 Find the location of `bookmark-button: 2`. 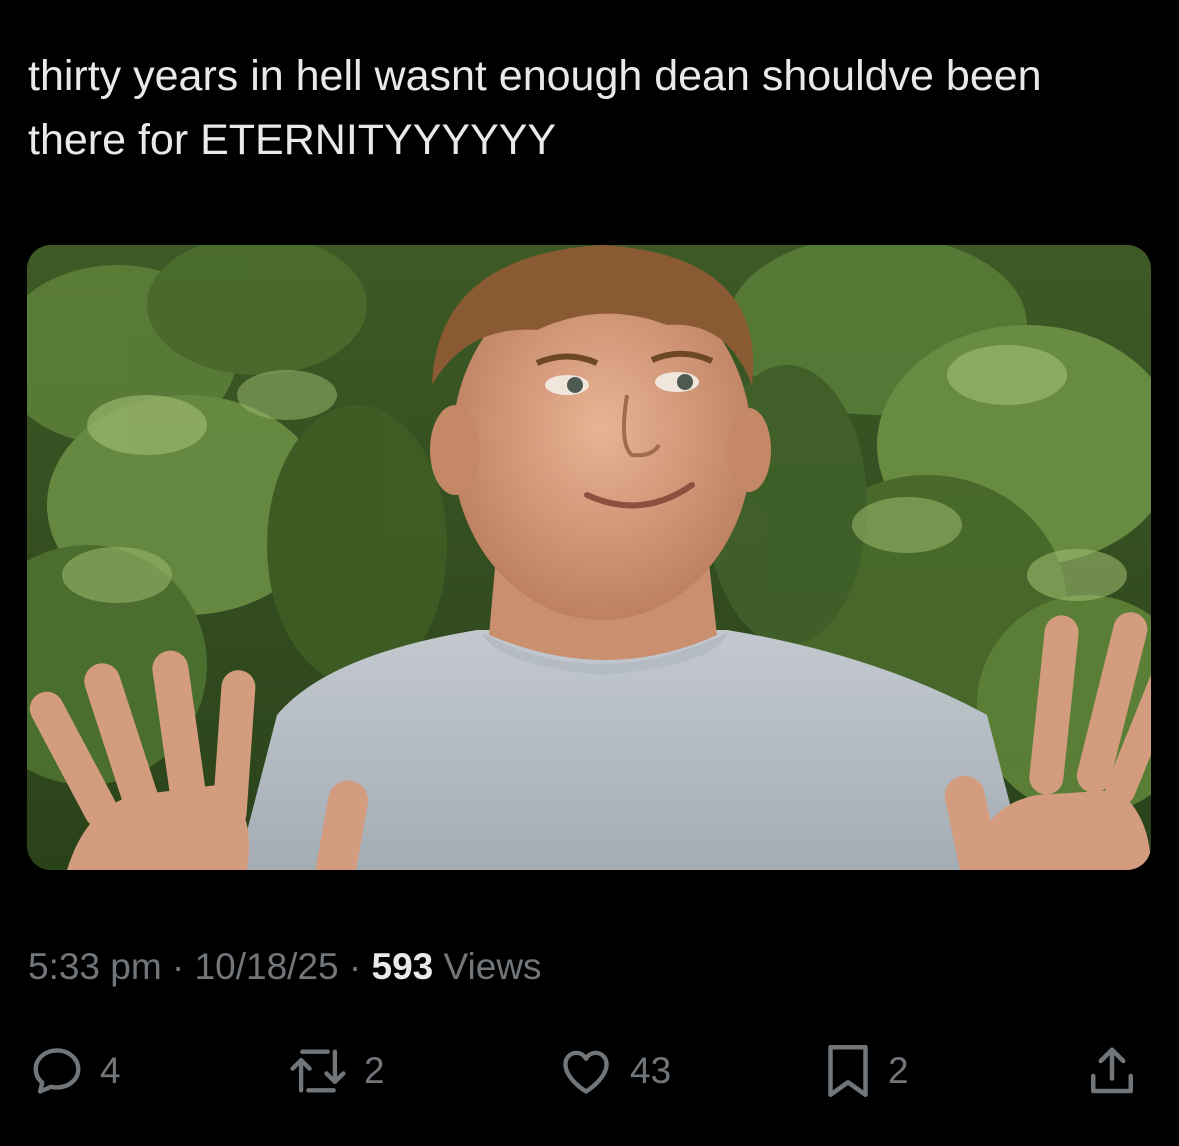

bookmark-button: 2 is located at coordinates (865, 1071).